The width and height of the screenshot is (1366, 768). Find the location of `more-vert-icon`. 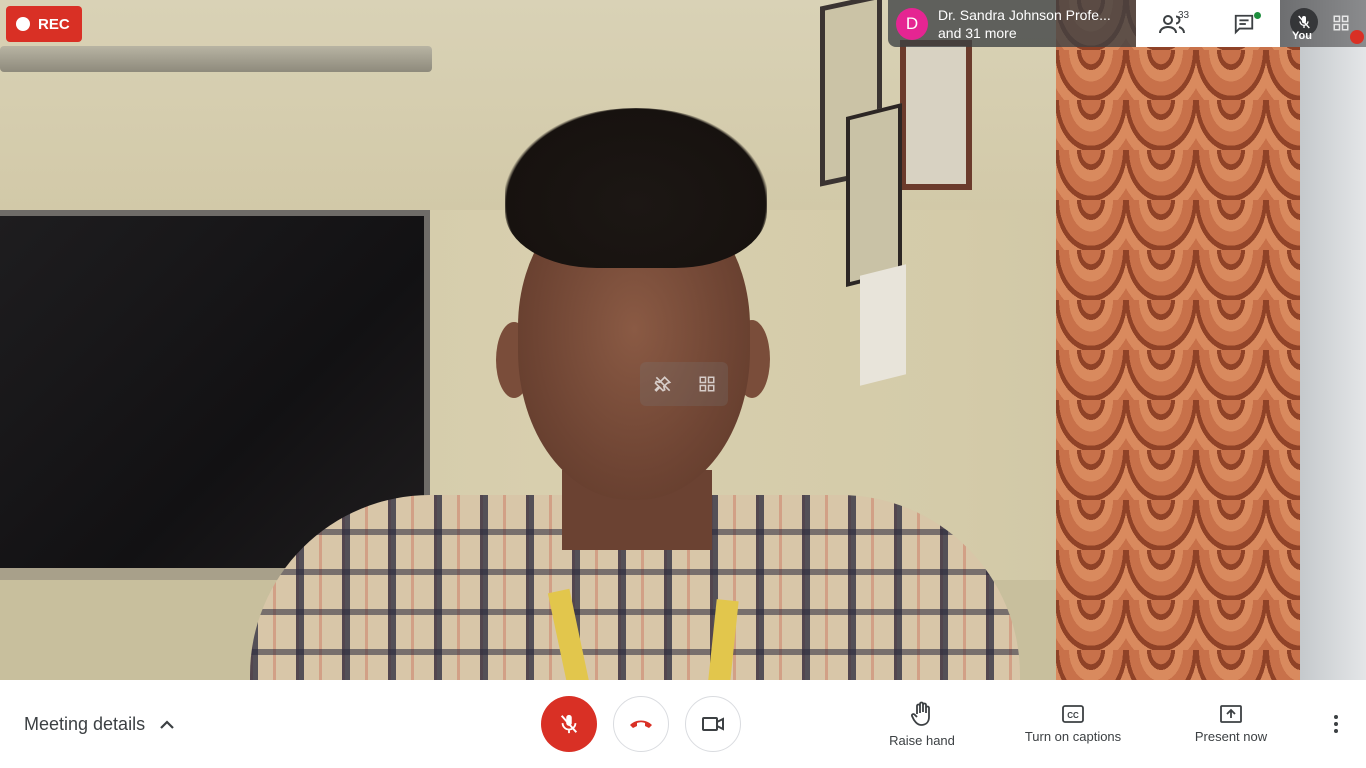

more-vert-icon is located at coordinates (1336, 724).